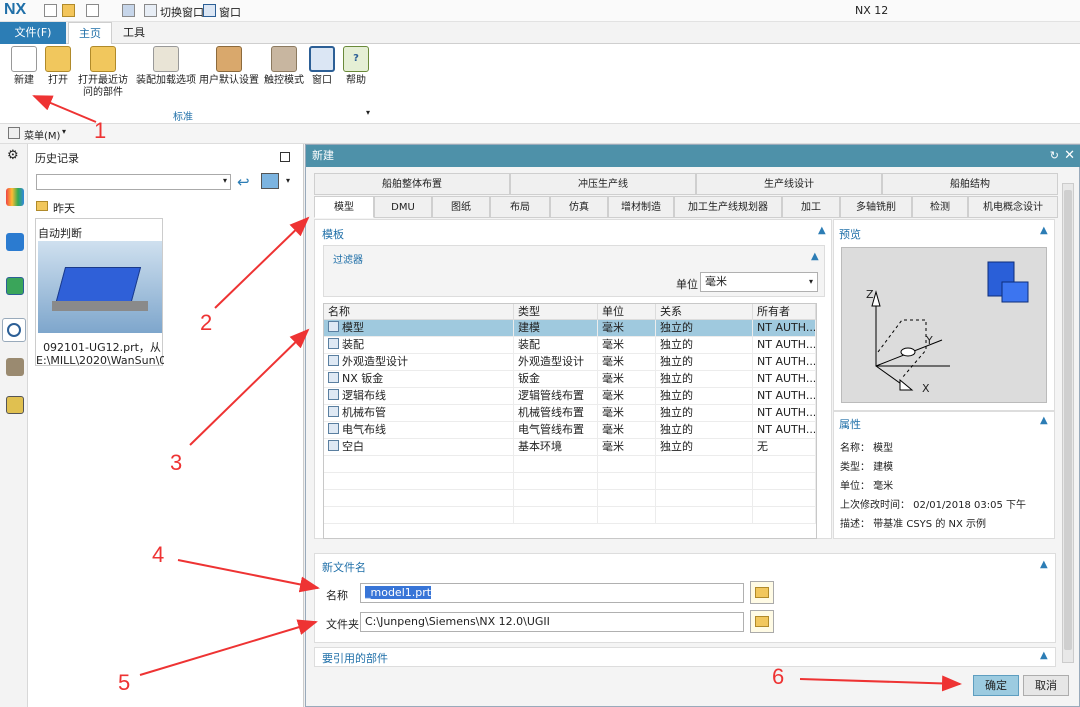  Describe the element at coordinates (33, 33) in the screenshot. I see `file-tab: 文件(F)` at that location.